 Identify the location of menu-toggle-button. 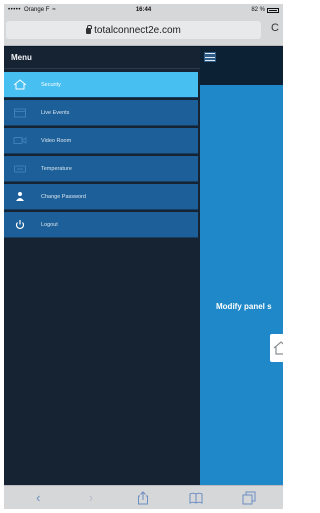
(210, 57).